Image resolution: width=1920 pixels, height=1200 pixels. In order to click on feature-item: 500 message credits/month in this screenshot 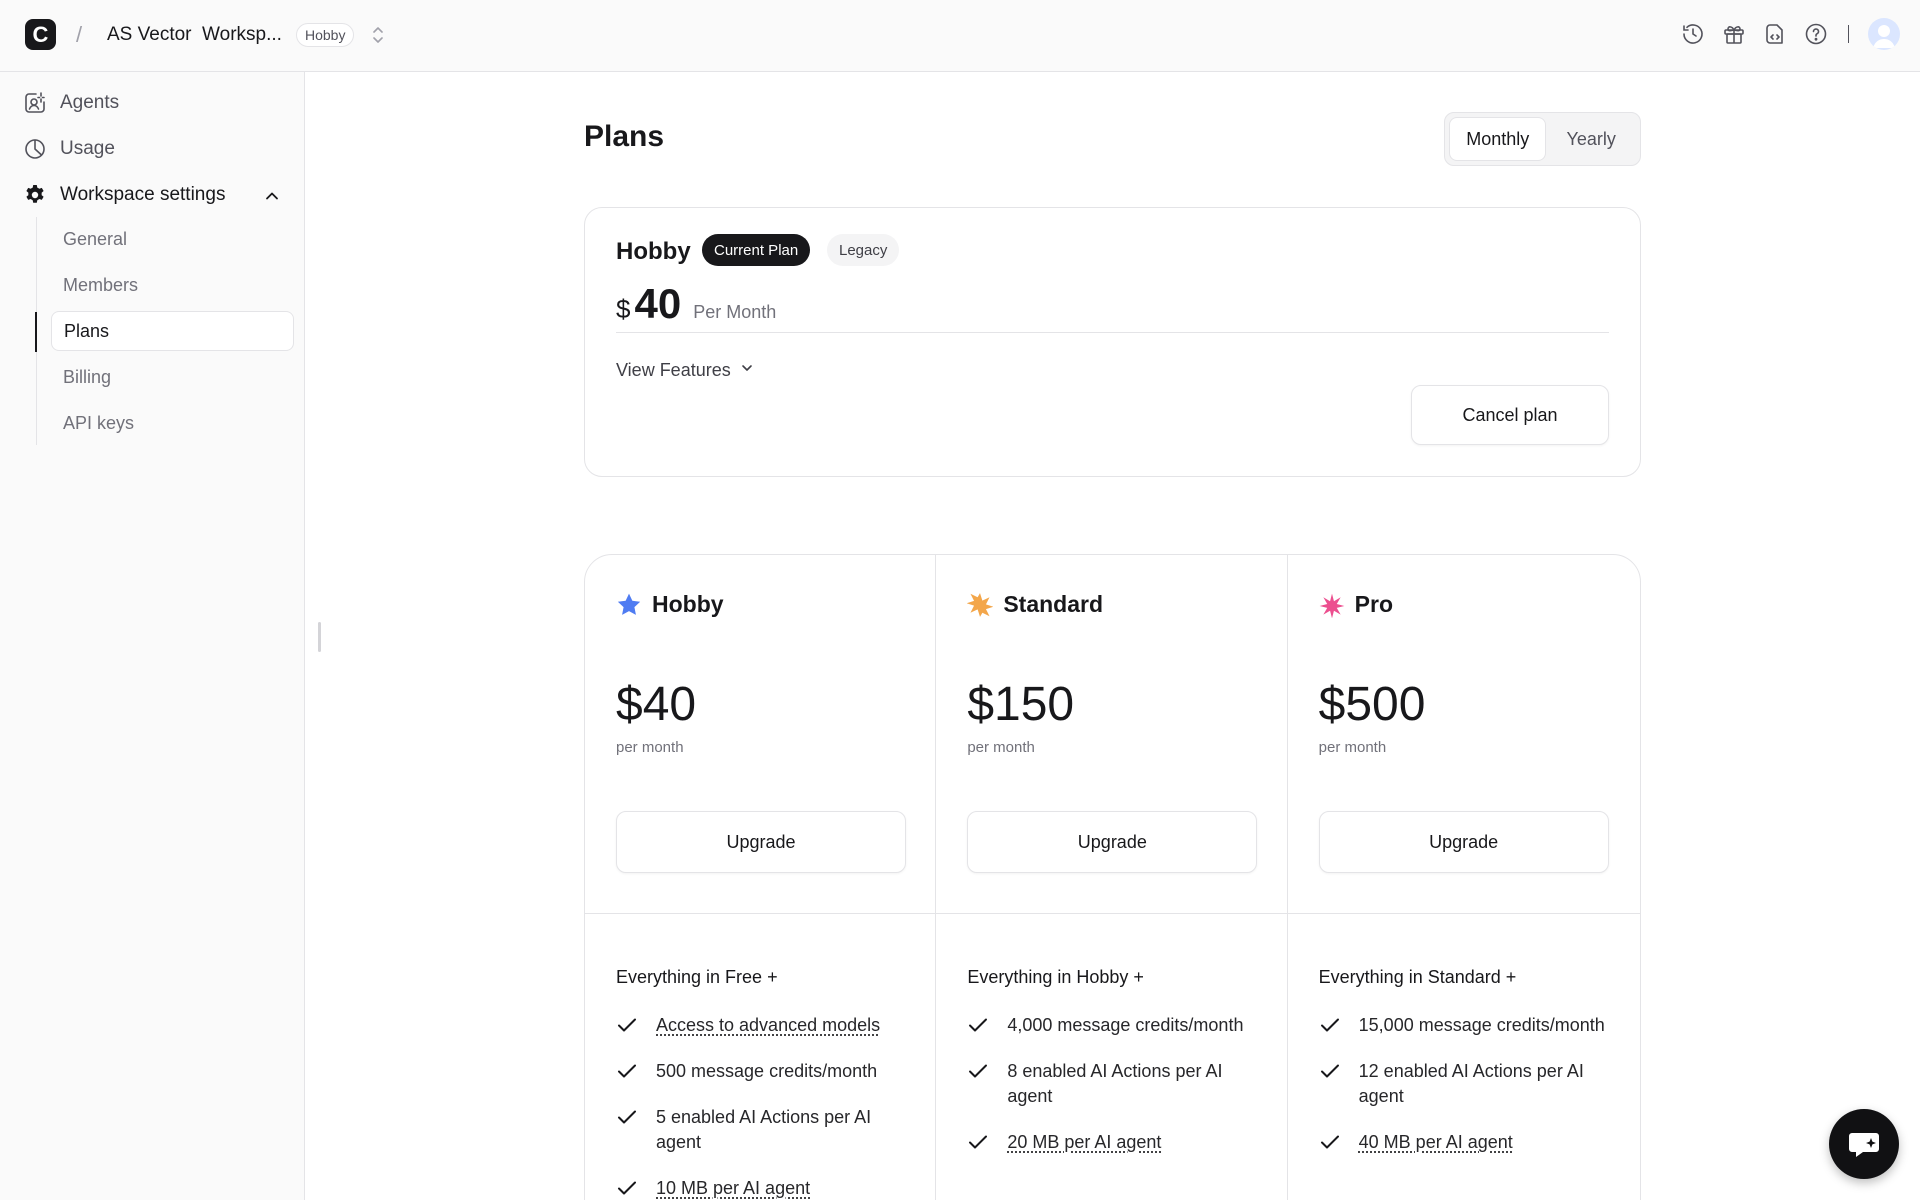, I will do `click(766, 1071)`.